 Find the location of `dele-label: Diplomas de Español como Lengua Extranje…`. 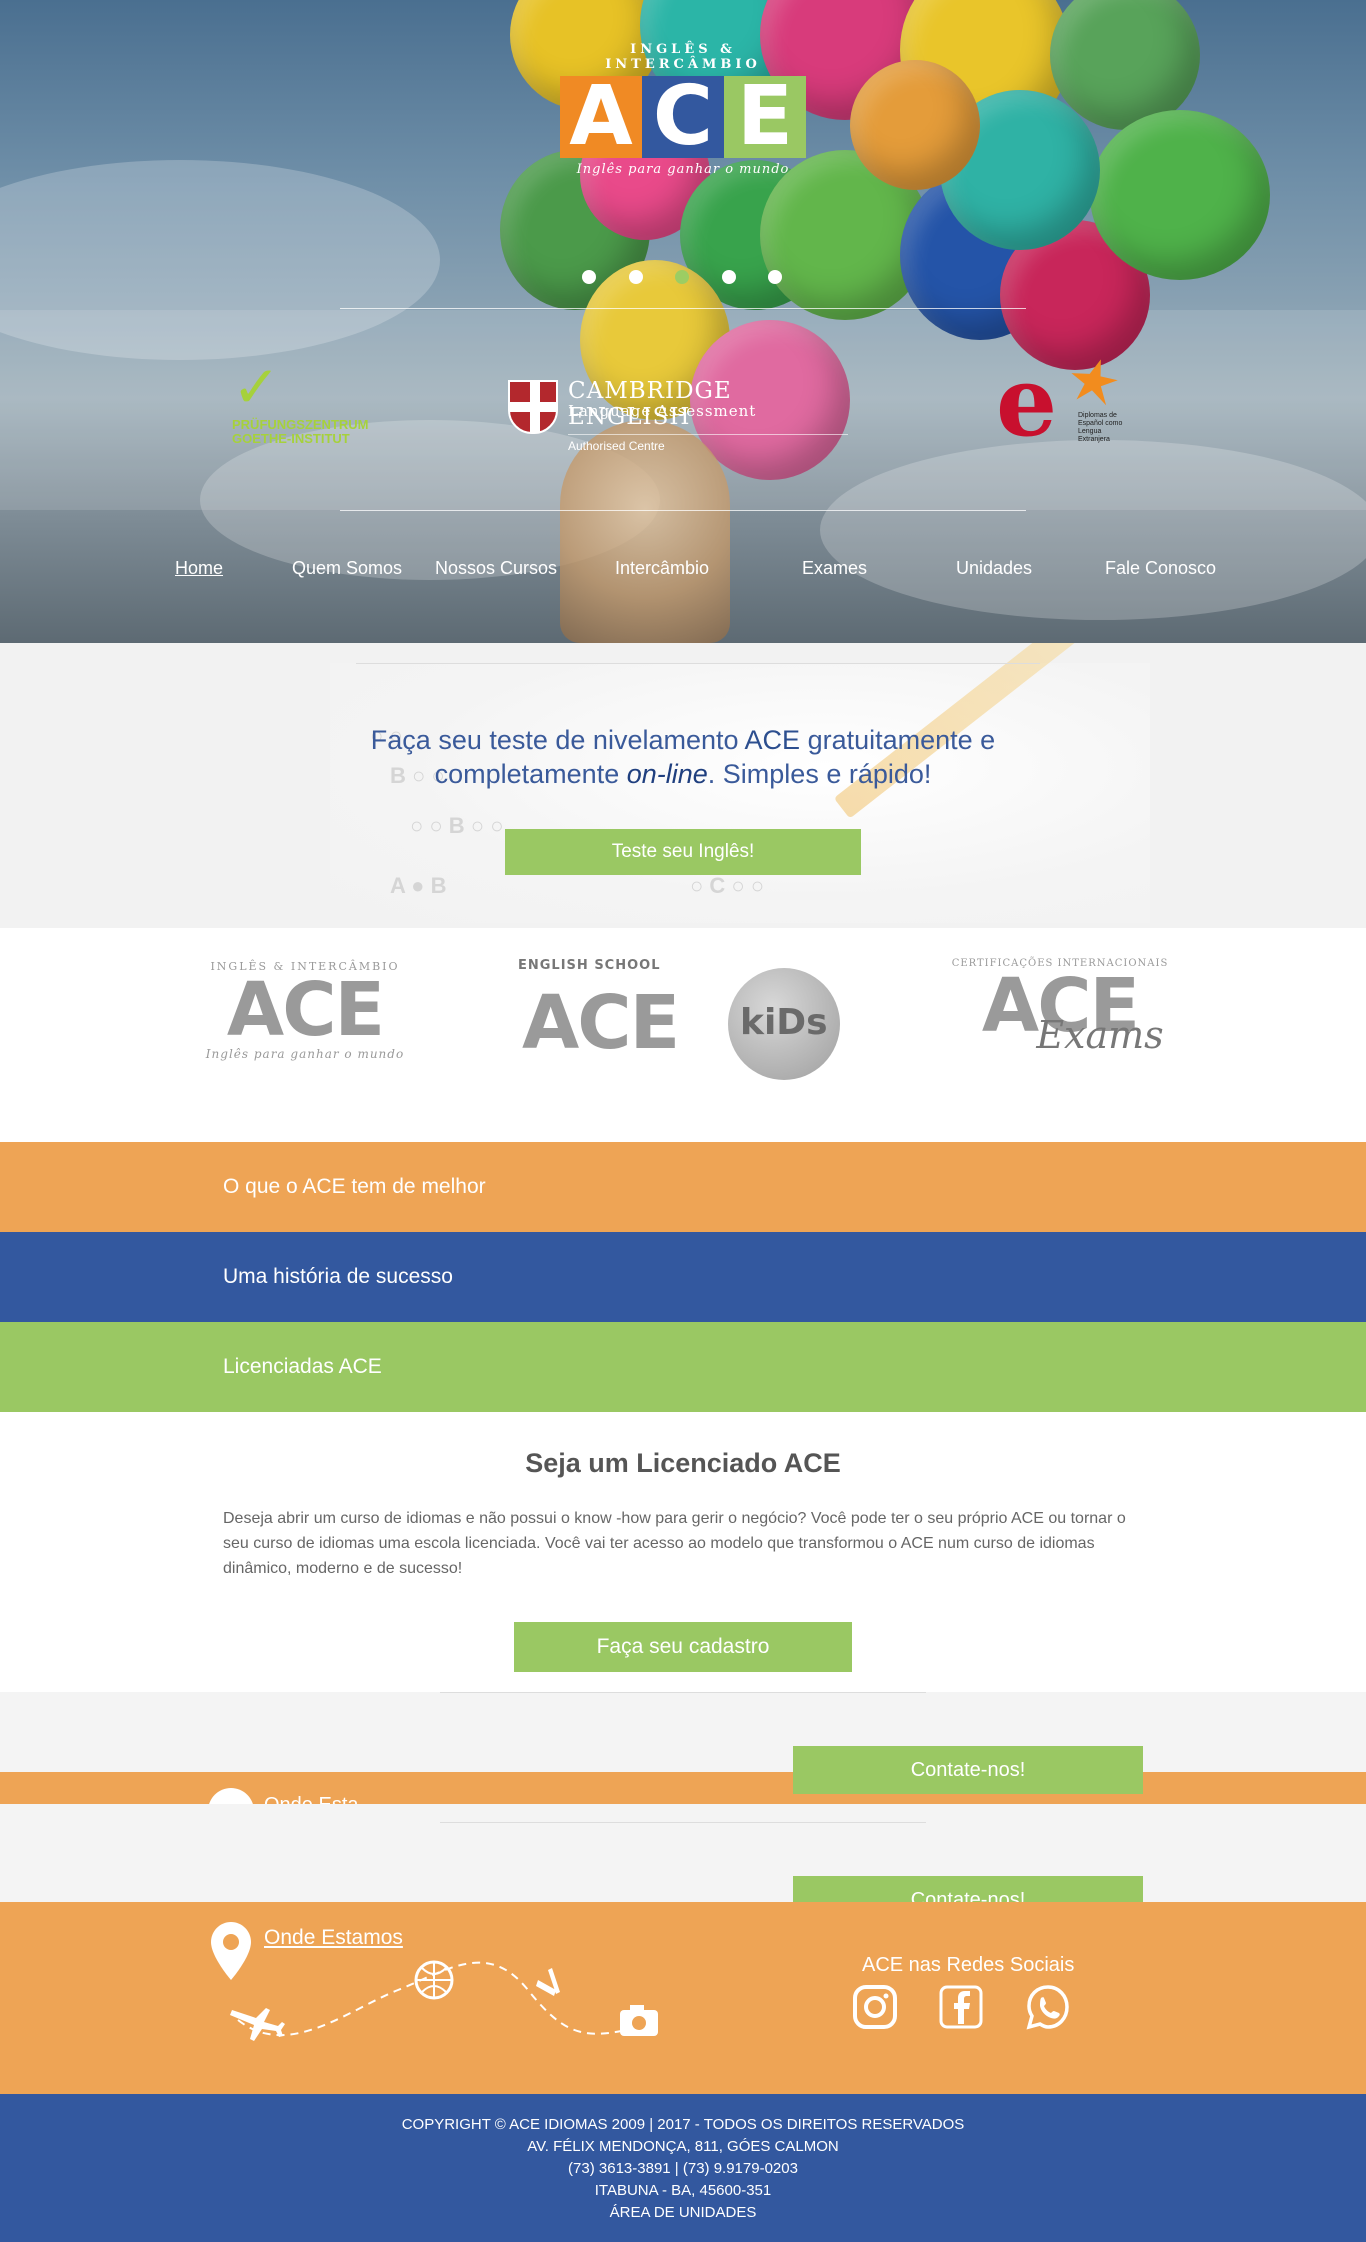

dele-label: Diplomas de Español como Lengua Extranje… is located at coordinates (1100, 427).